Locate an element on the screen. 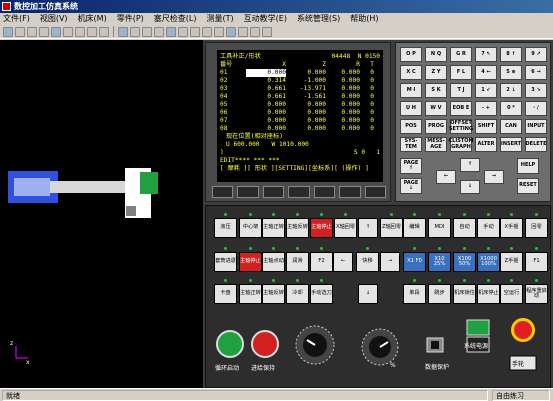 This screenshot has width=553, height=401. menu-file: 文件(F) is located at coordinates (16, 19).